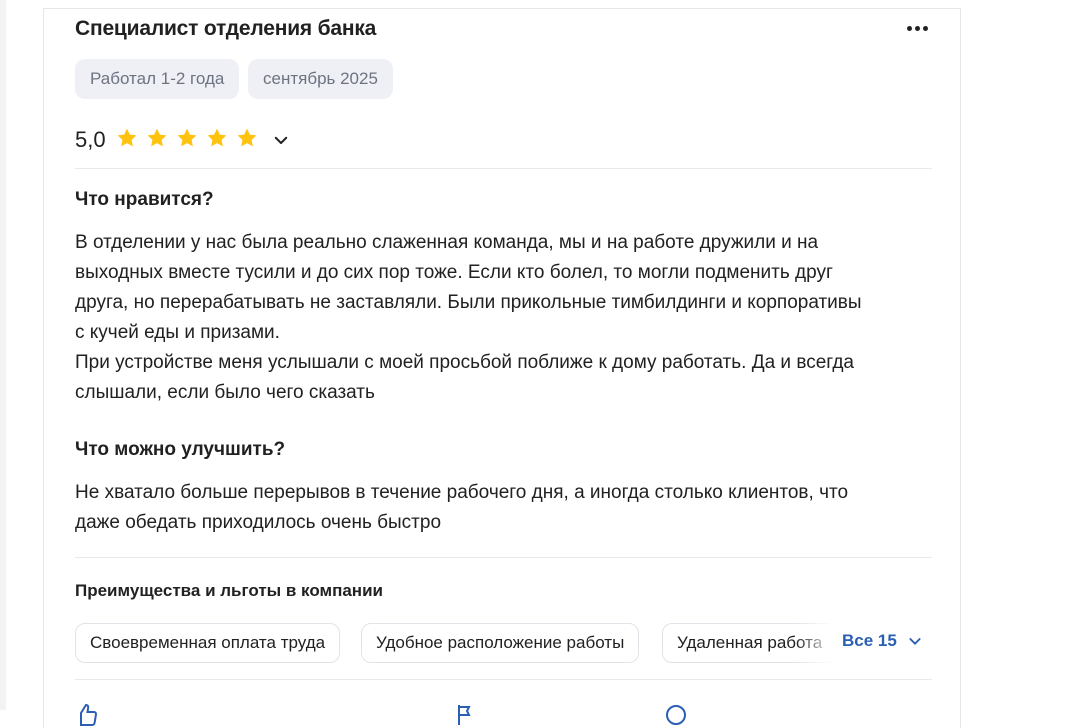  I want to click on rating-value: 5,0, so click(90, 139).